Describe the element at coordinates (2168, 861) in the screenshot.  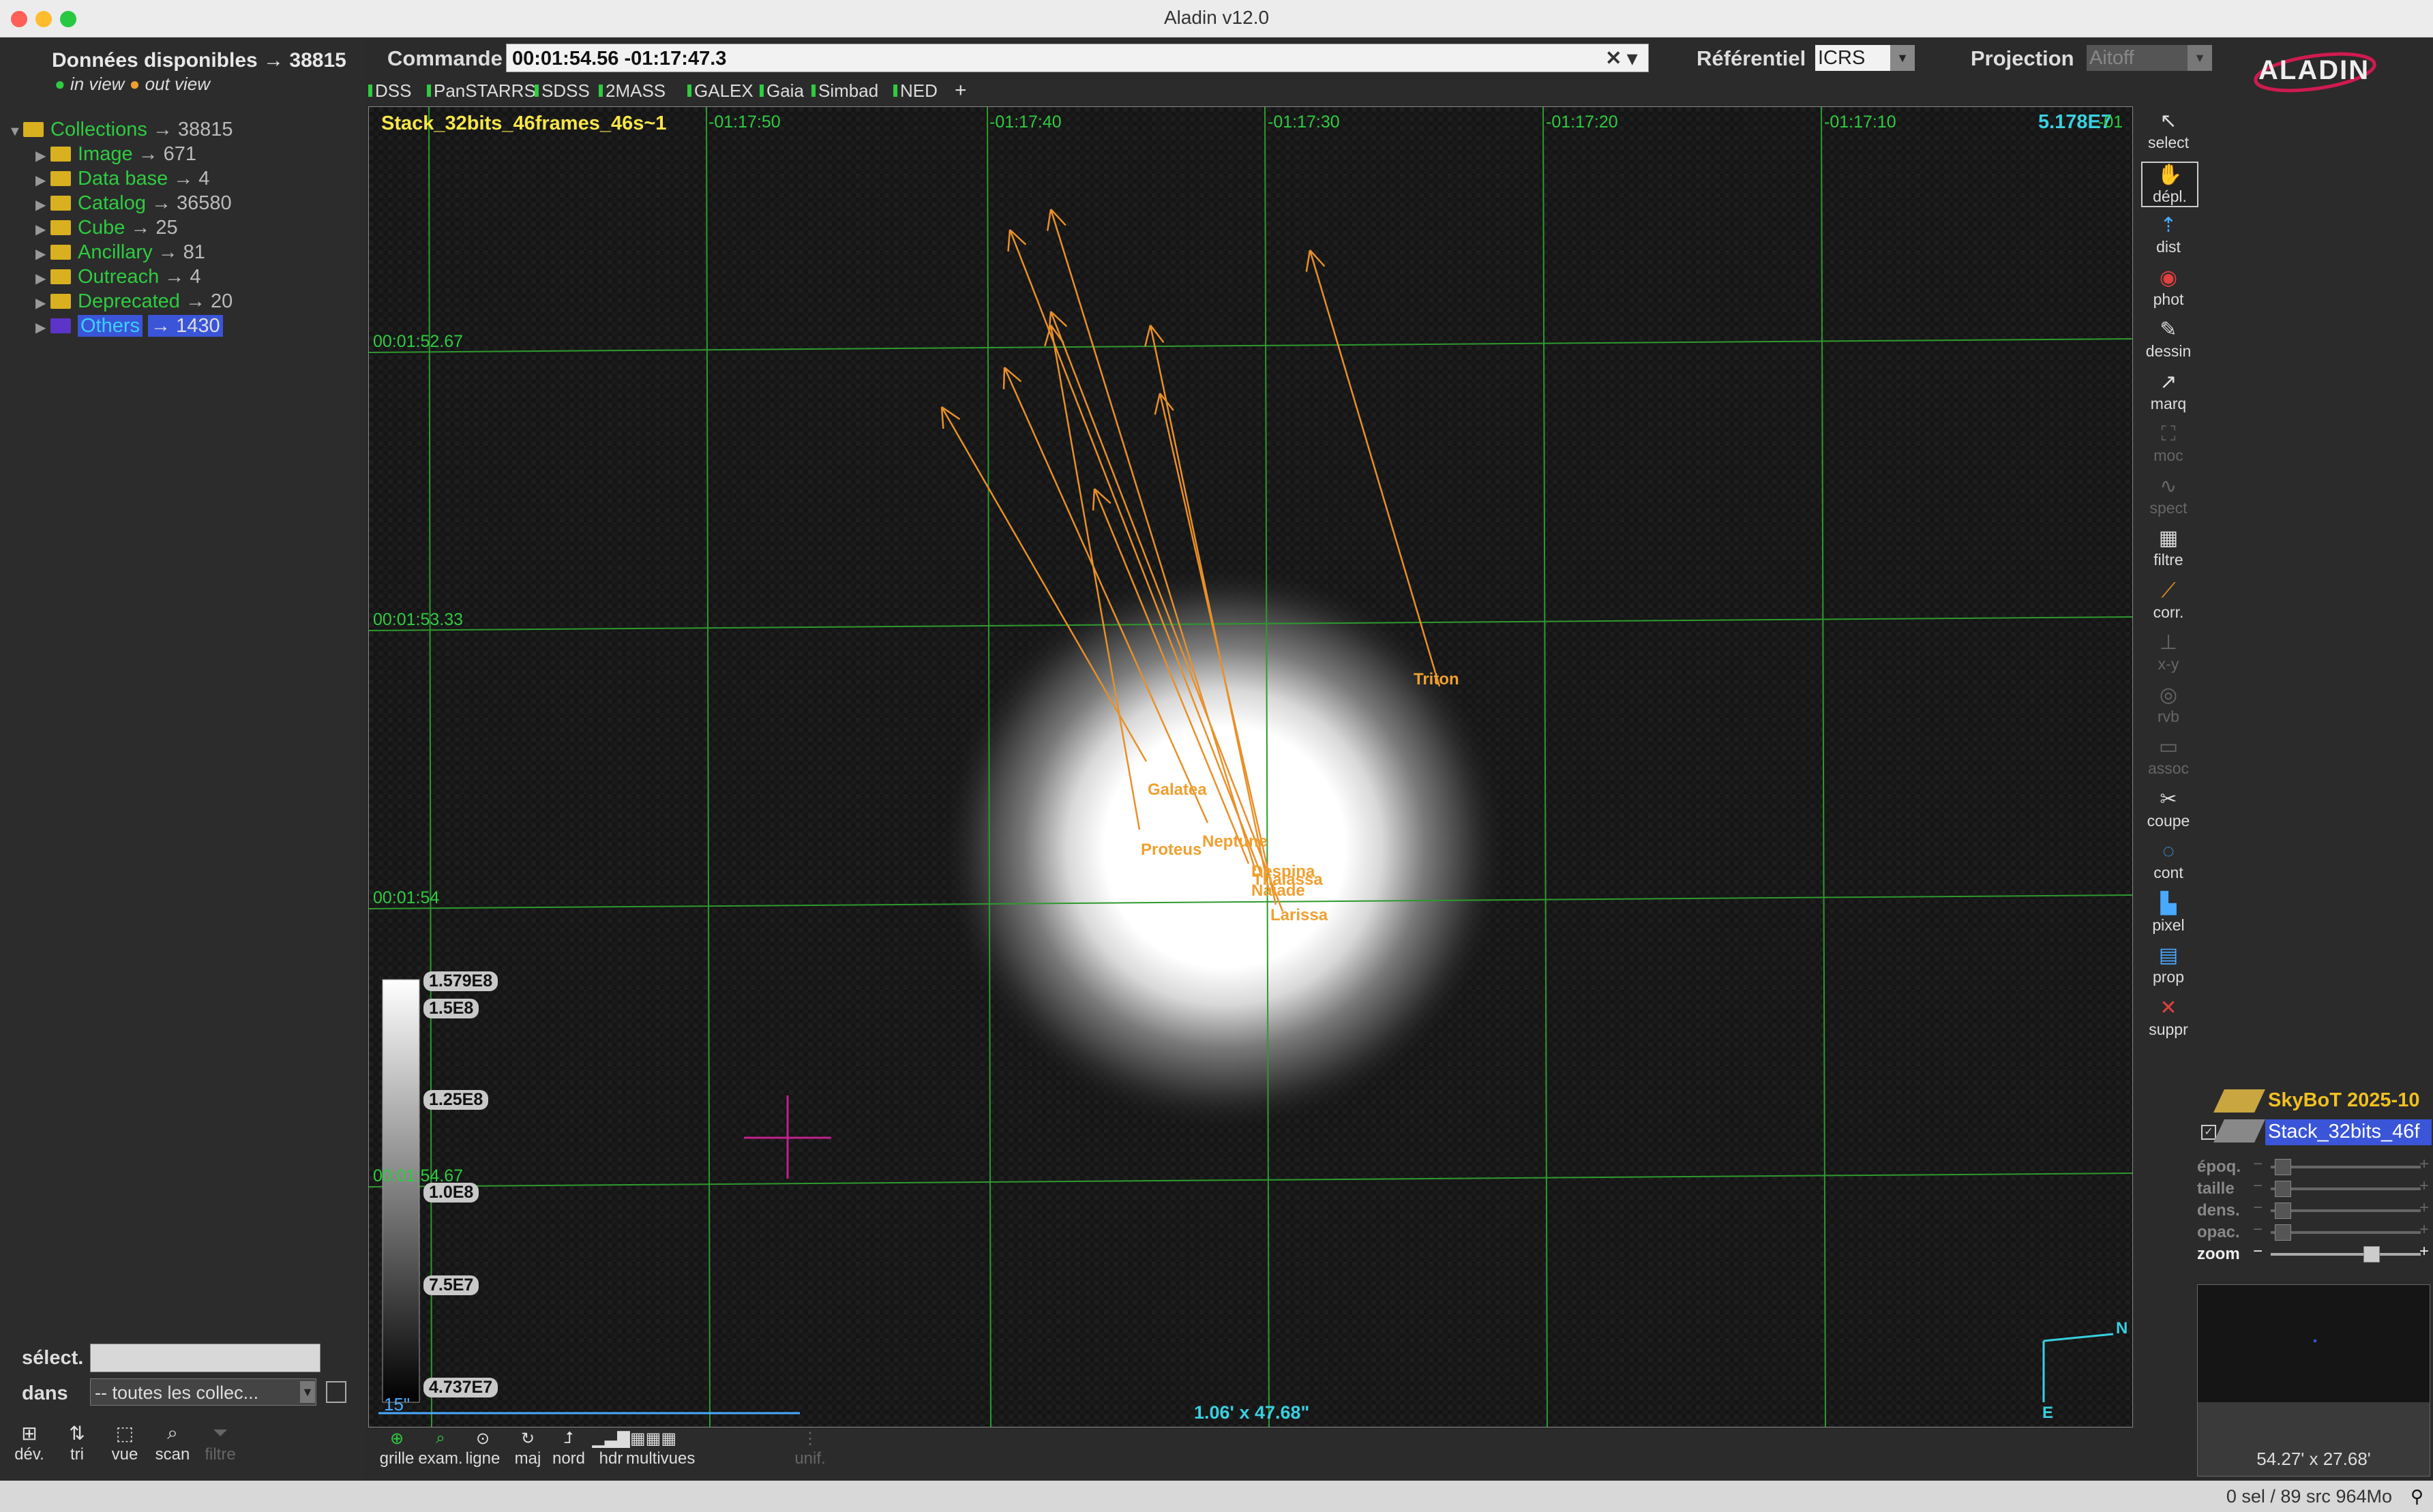
I see `tool-cont: ◌ cont` at that location.